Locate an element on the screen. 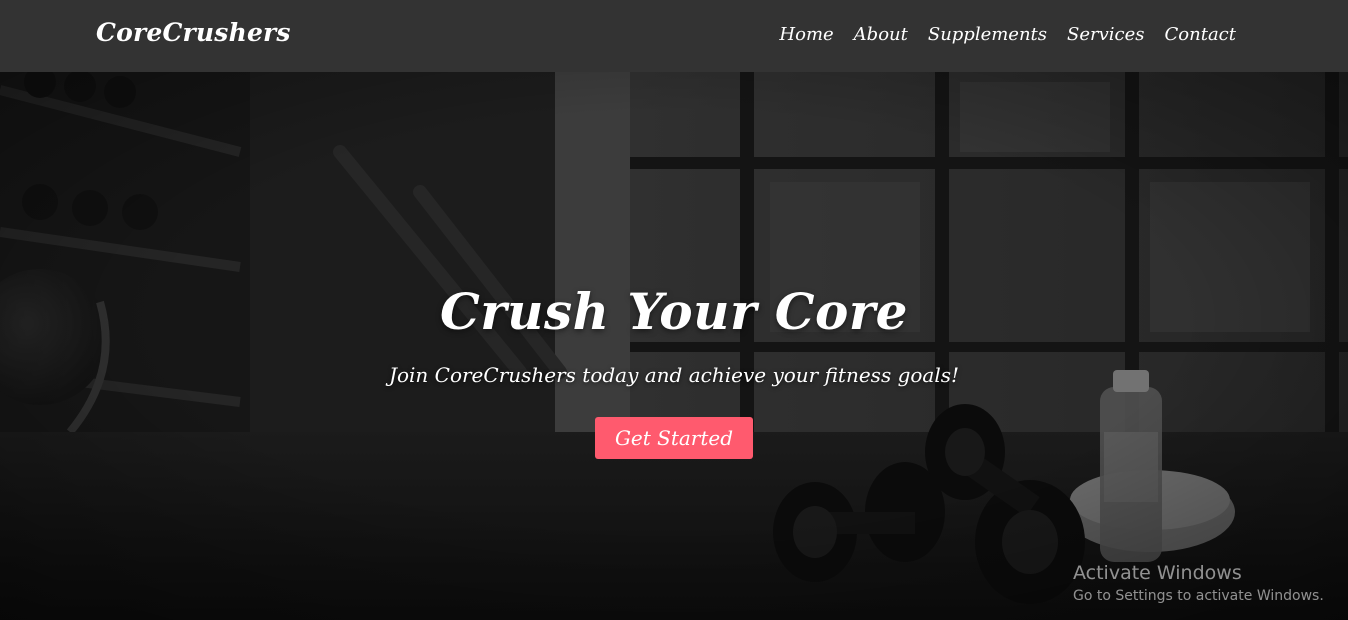 This screenshot has height=620, width=1348. watermark-title: Activate Windows is located at coordinates (1157, 573).